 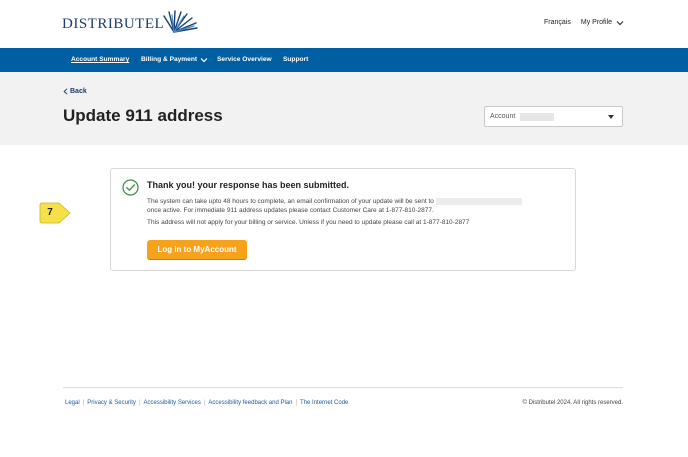 I want to click on copyright-text: © Distributel 2024. All rights reserved., so click(x=572, y=403).